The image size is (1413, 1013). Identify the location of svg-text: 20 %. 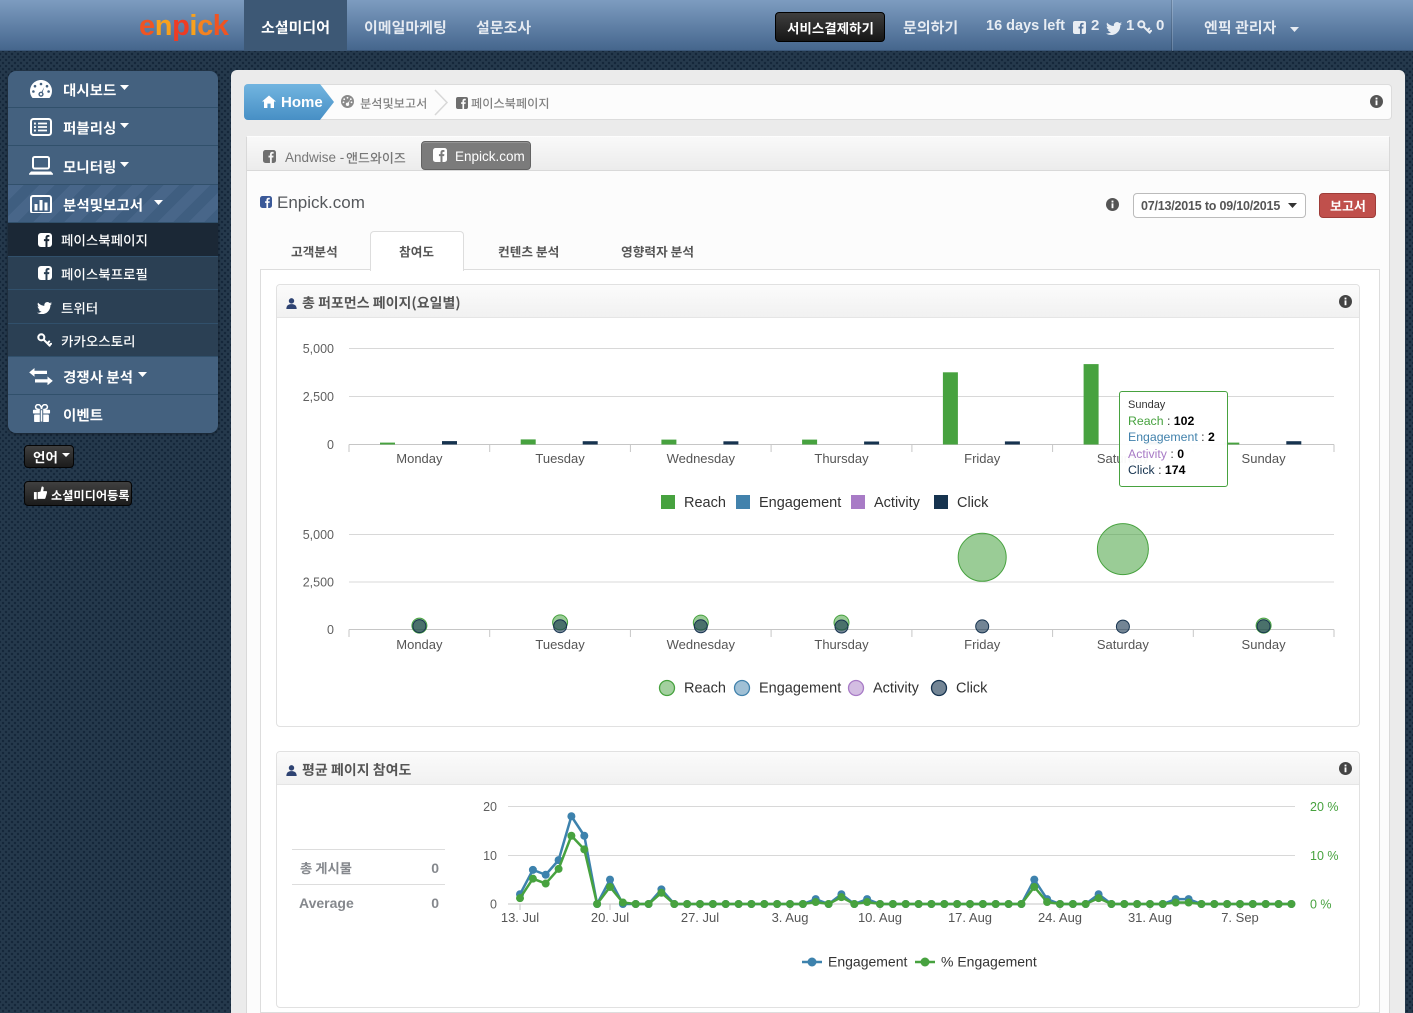
(1324, 807).